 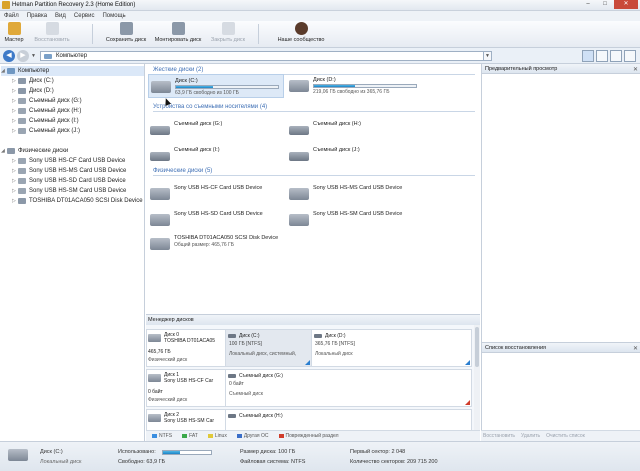 What do you see at coordinates (565, 436) in the screenshot?
I see `recovery-clear-list-button: Очистить список` at bounding box center [565, 436].